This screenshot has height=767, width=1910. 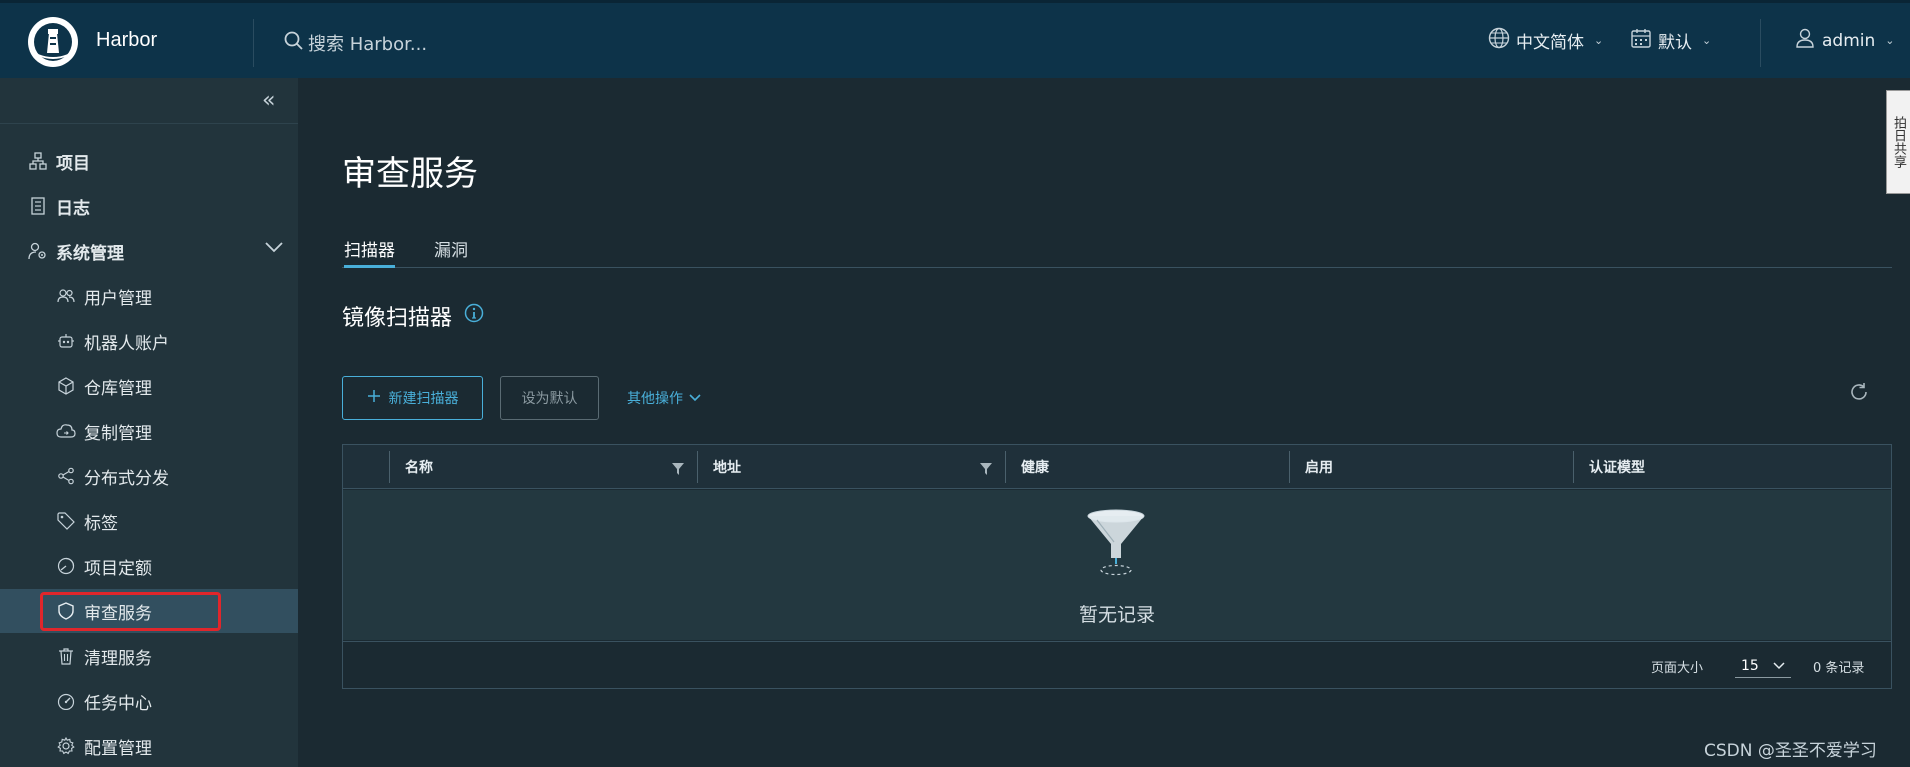 I want to click on sidebar-item-label: 配置管理, so click(x=118, y=748).